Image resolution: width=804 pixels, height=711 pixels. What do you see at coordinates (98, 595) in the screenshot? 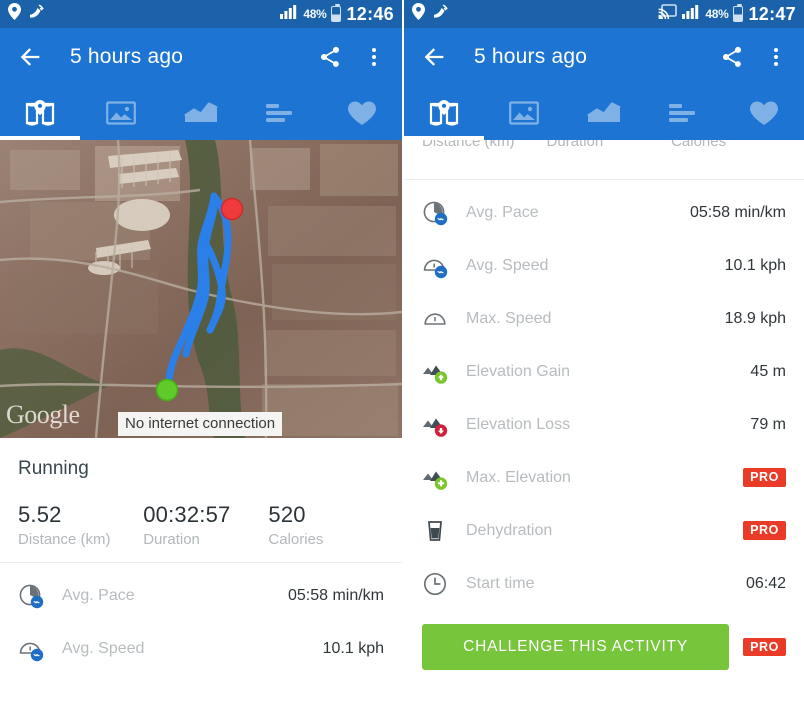
I see `row-label: Avg. Pace` at bounding box center [98, 595].